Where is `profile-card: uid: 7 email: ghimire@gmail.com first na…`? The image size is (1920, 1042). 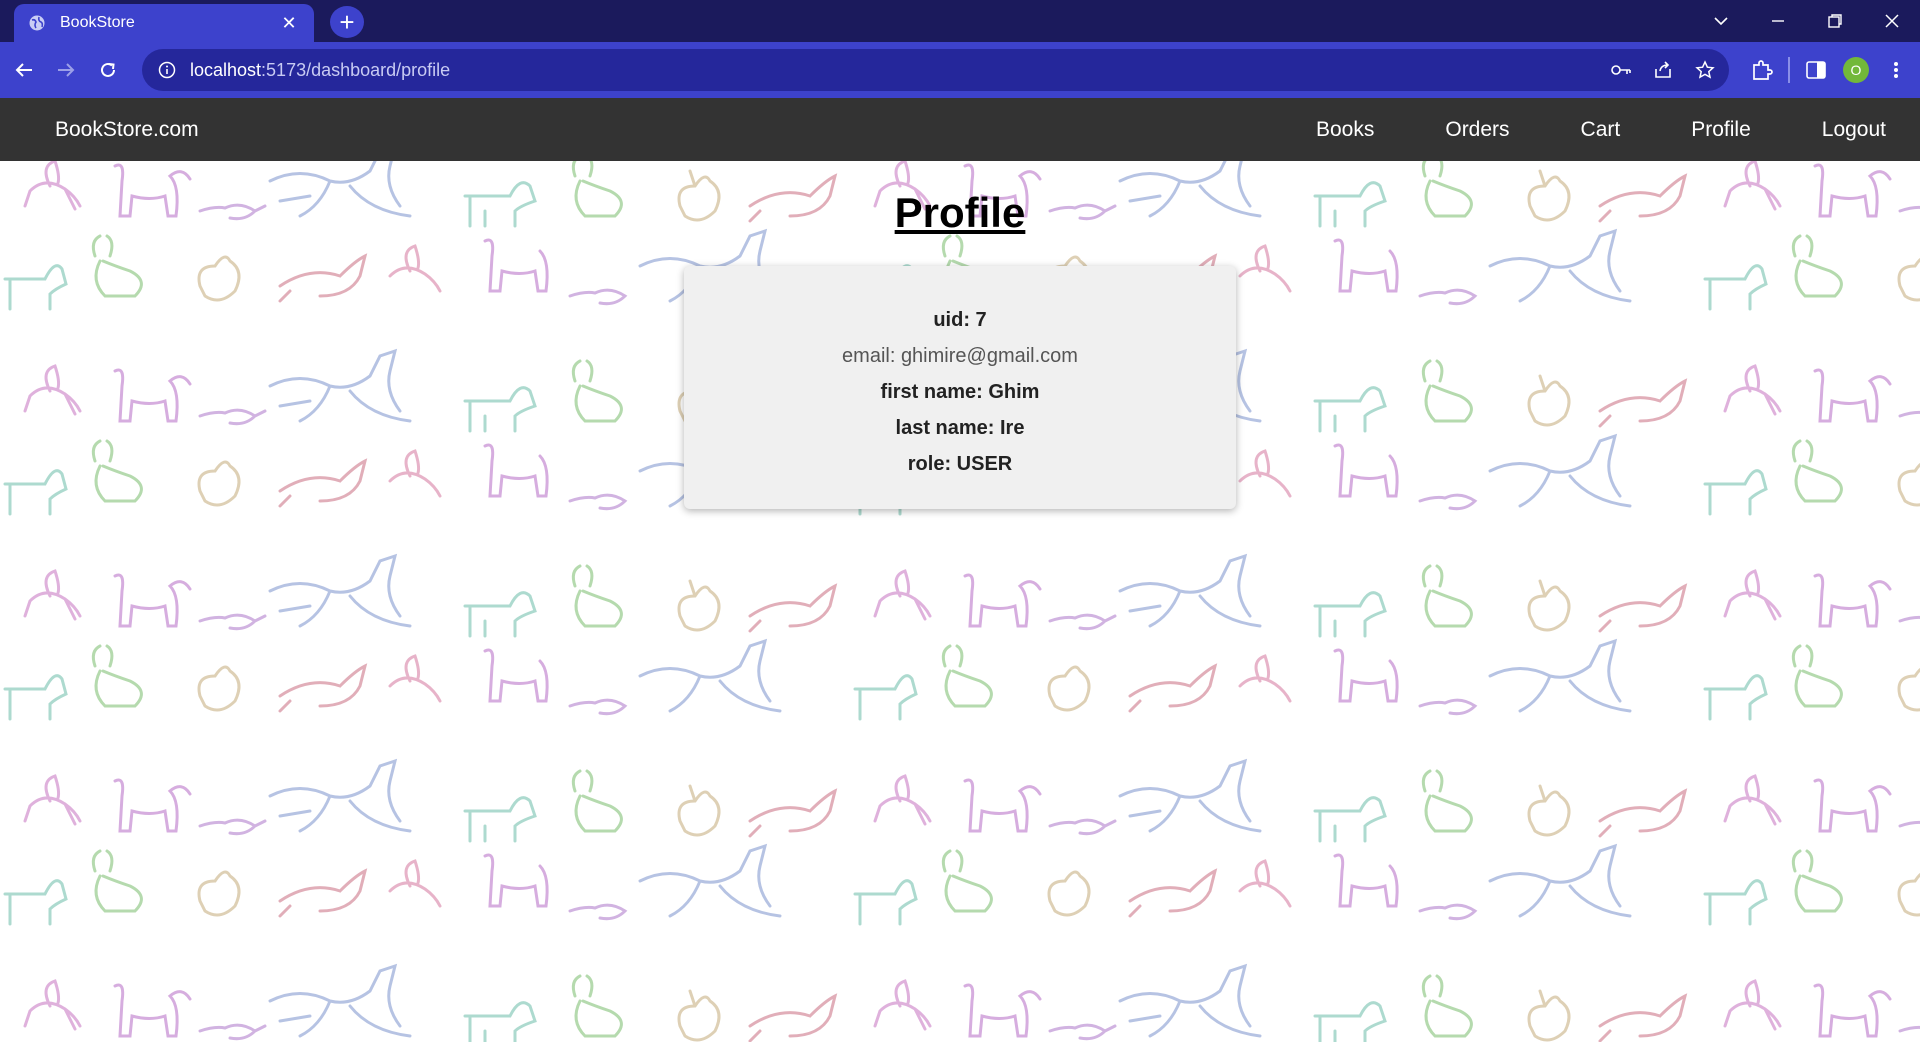 profile-card: uid: 7 email: ghimire@gmail.com first na… is located at coordinates (960, 387).